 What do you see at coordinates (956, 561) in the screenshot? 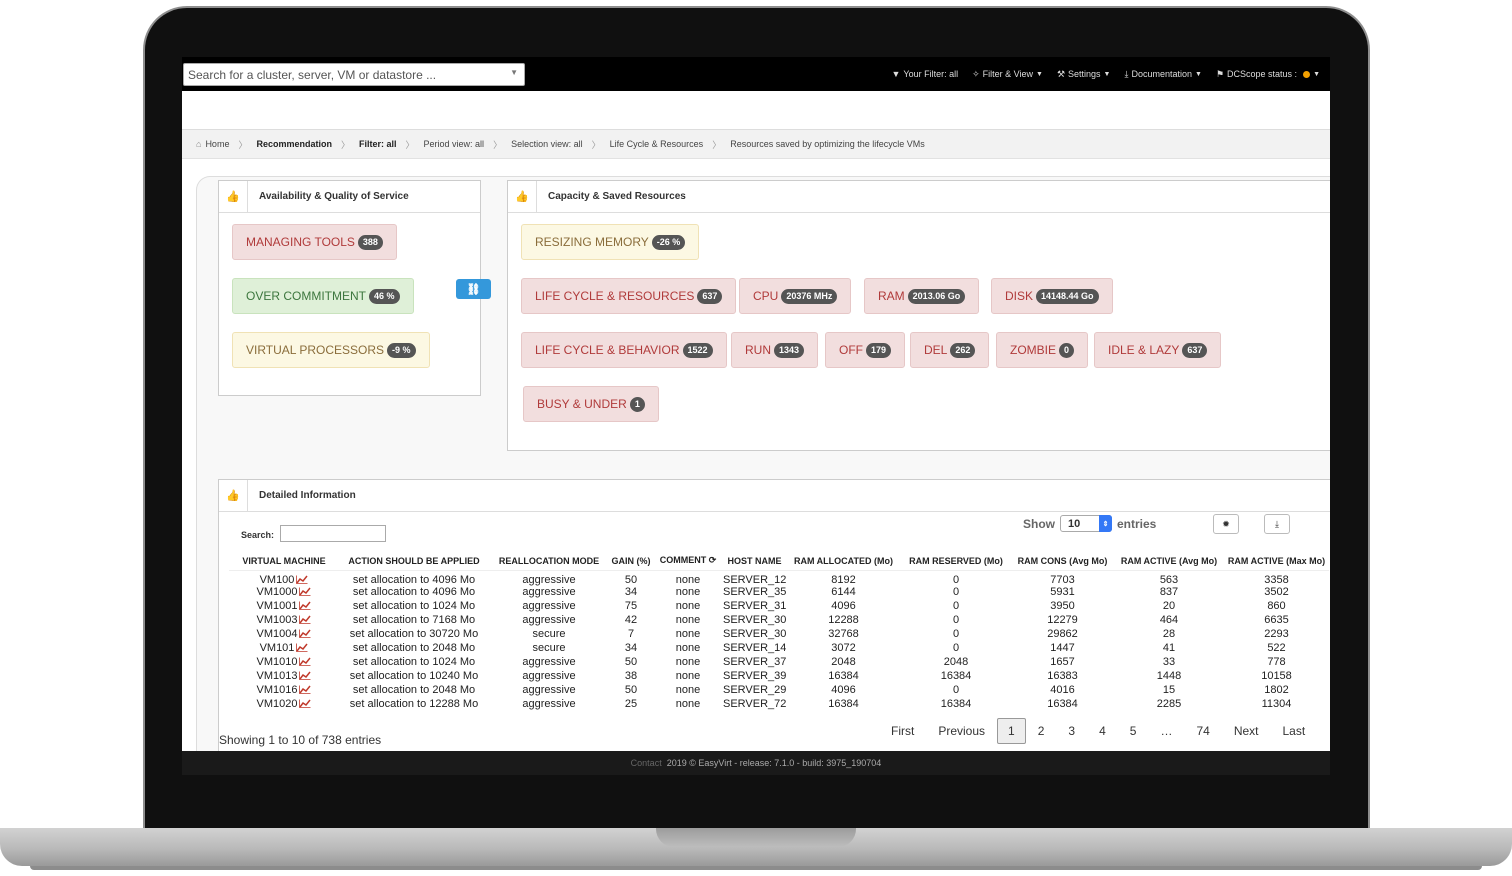
I see `column-header: RAM RESERVED (Mo)` at bounding box center [956, 561].